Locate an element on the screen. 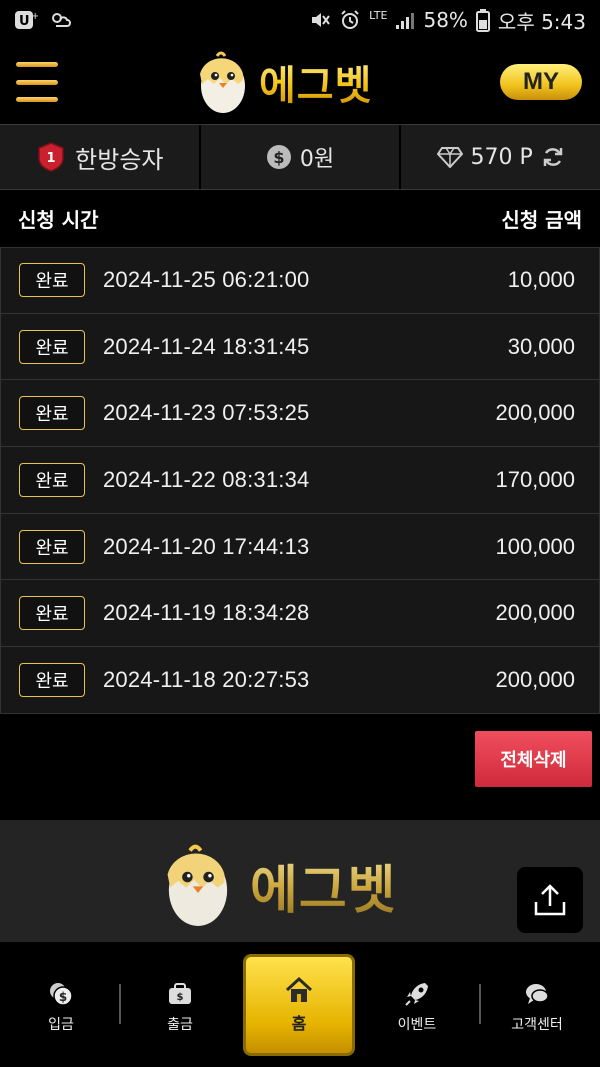 This screenshot has width=600, height=1067. footer-logo: 에그벳 is located at coordinates (278, 885).